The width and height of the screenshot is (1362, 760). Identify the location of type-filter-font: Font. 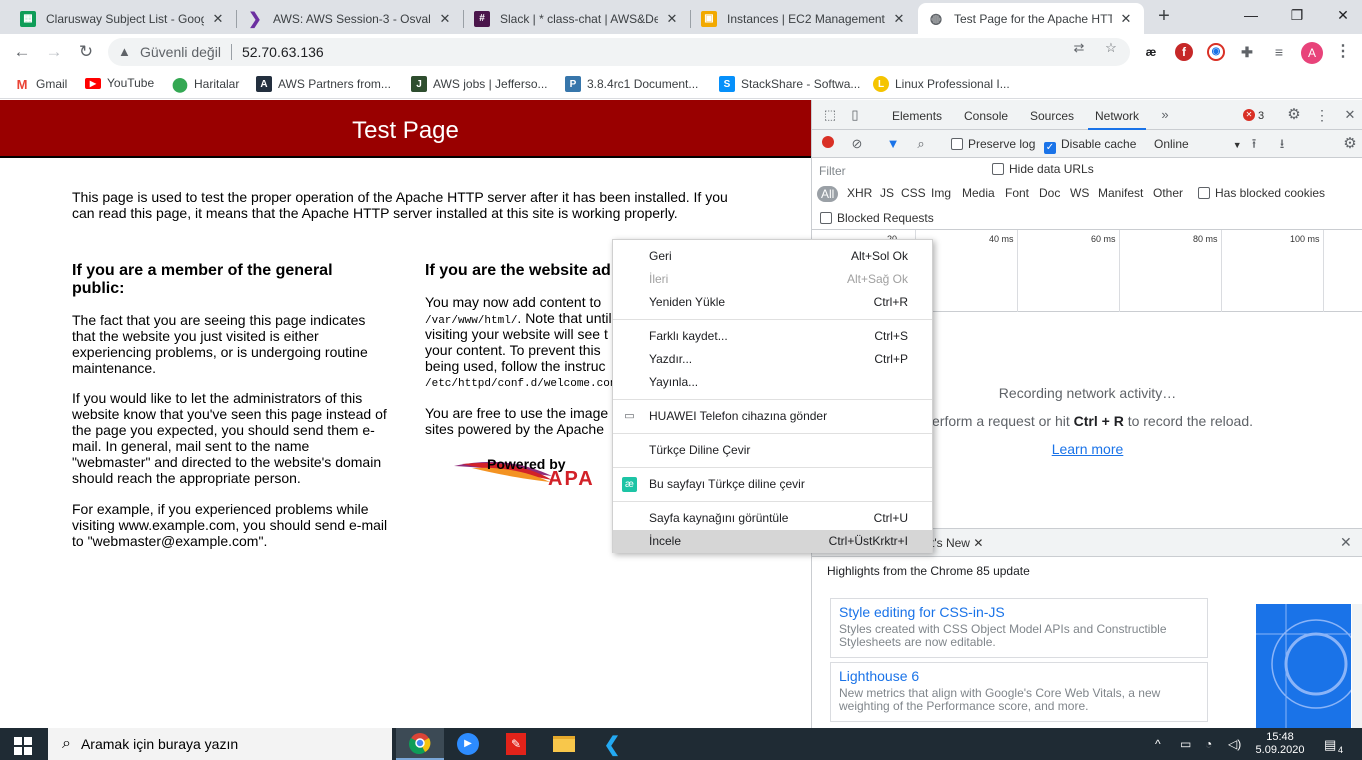
(1017, 193).